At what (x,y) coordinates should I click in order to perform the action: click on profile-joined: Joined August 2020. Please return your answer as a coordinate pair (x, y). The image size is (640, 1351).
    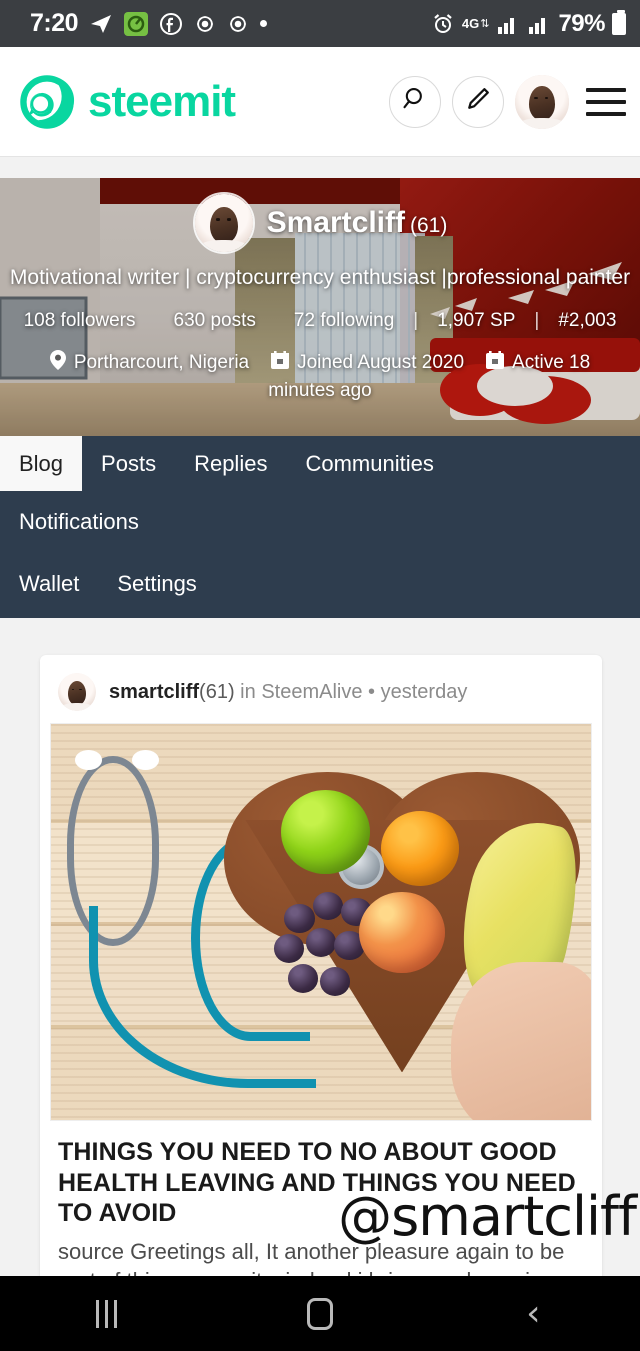
    Looking at the image, I should click on (367, 363).